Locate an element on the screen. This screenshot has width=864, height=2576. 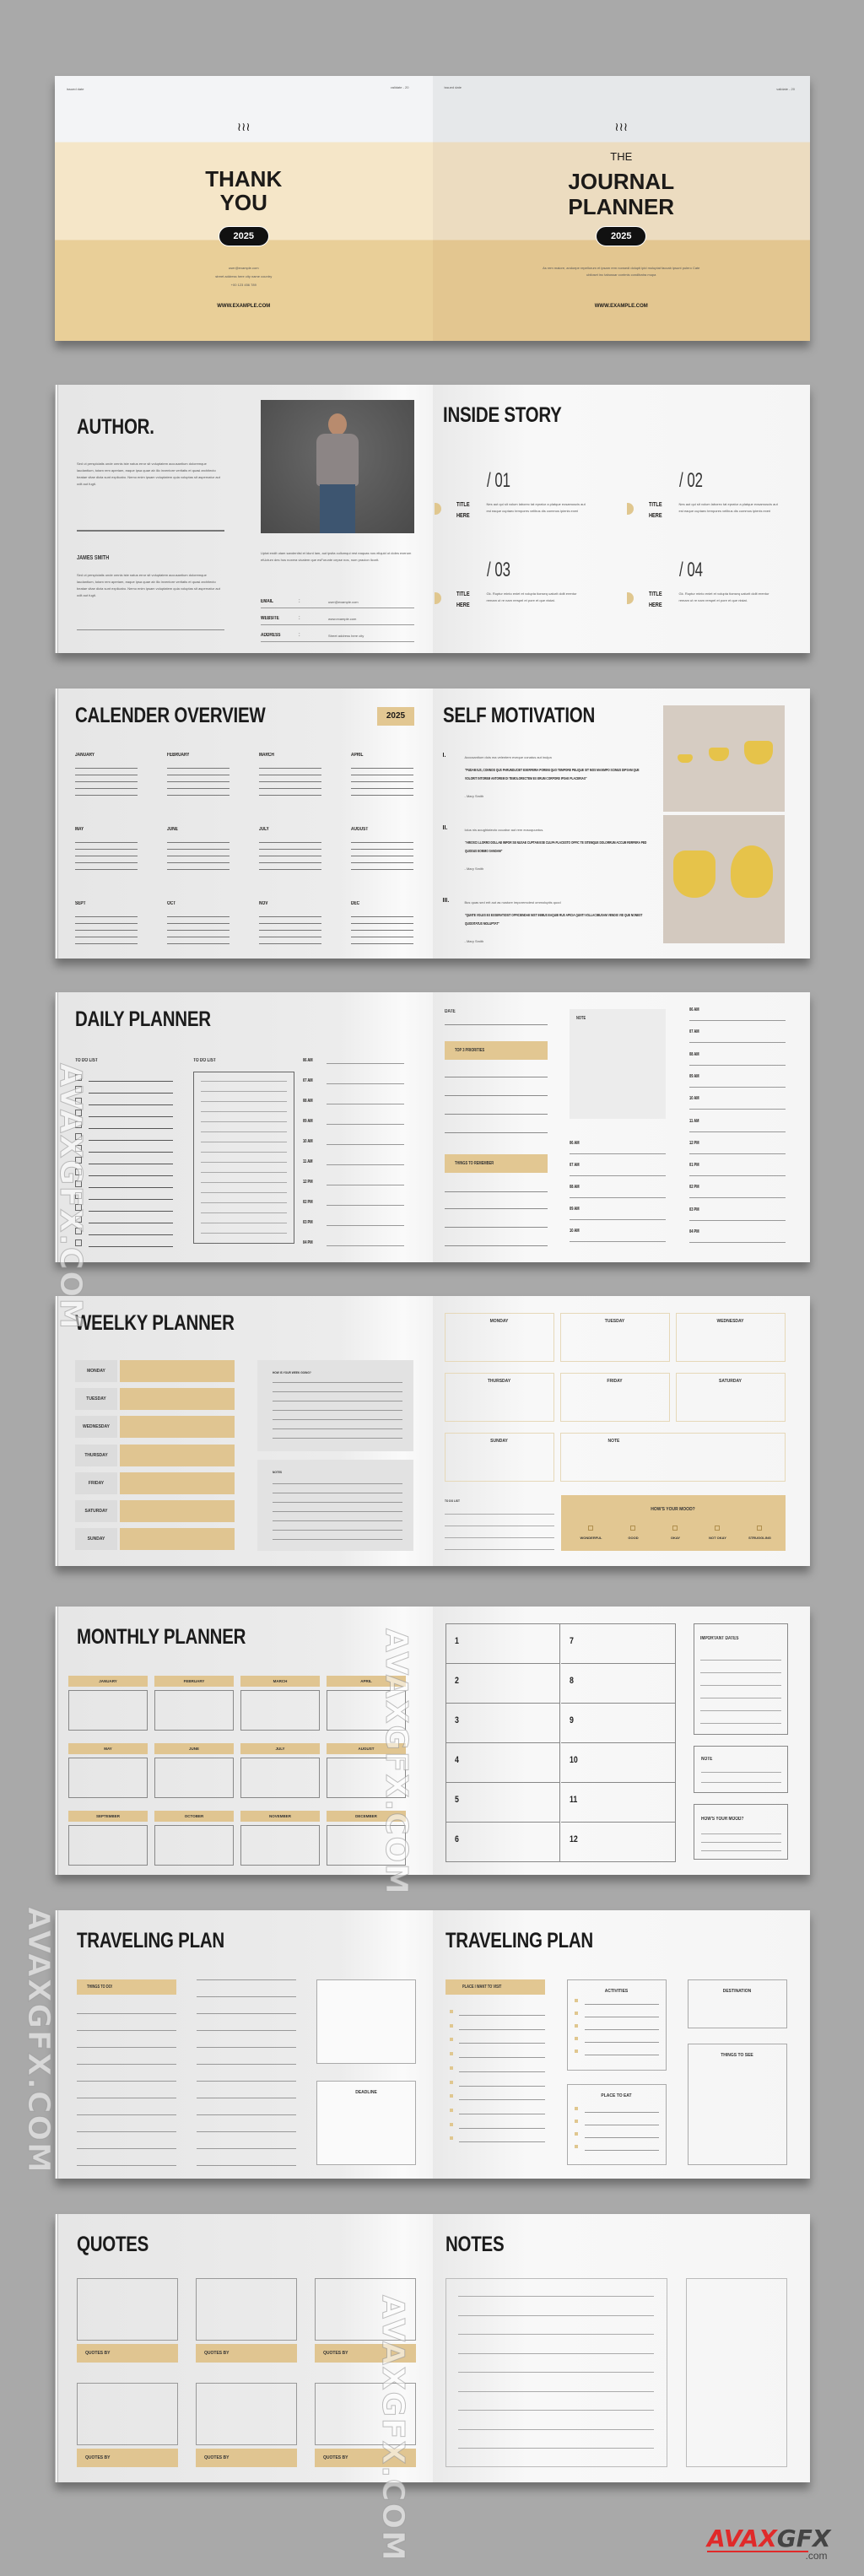
notes-lined-box is located at coordinates (556, 2372).